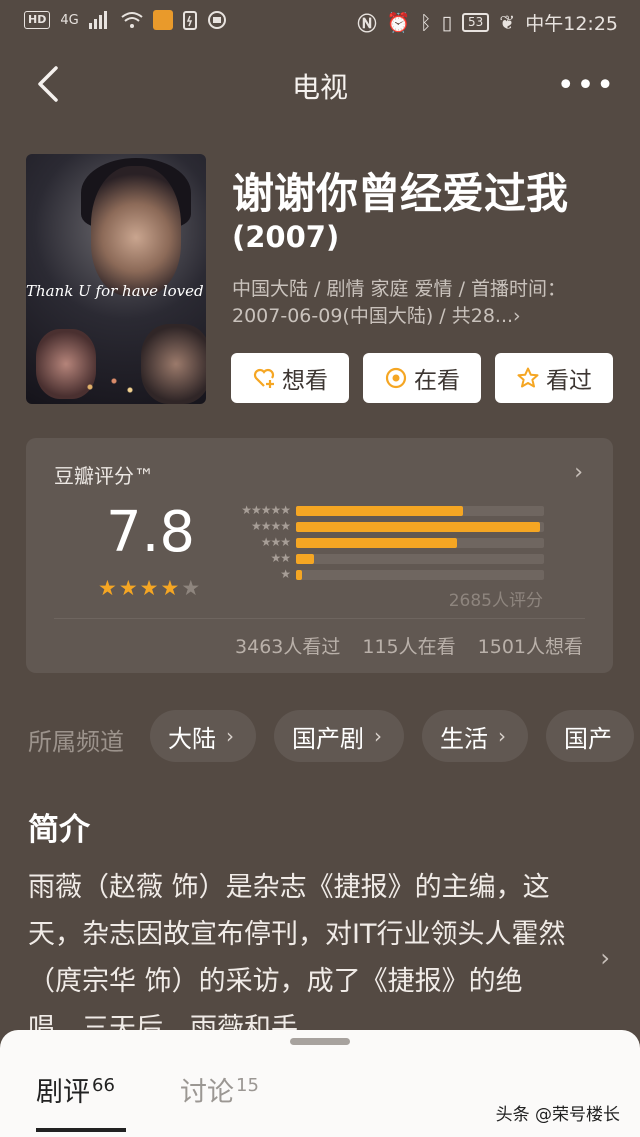 Image resolution: width=640 pixels, height=1137 pixels. Describe the element at coordinates (475, 736) in the screenshot. I see `channel-chip: 生活 ›` at that location.